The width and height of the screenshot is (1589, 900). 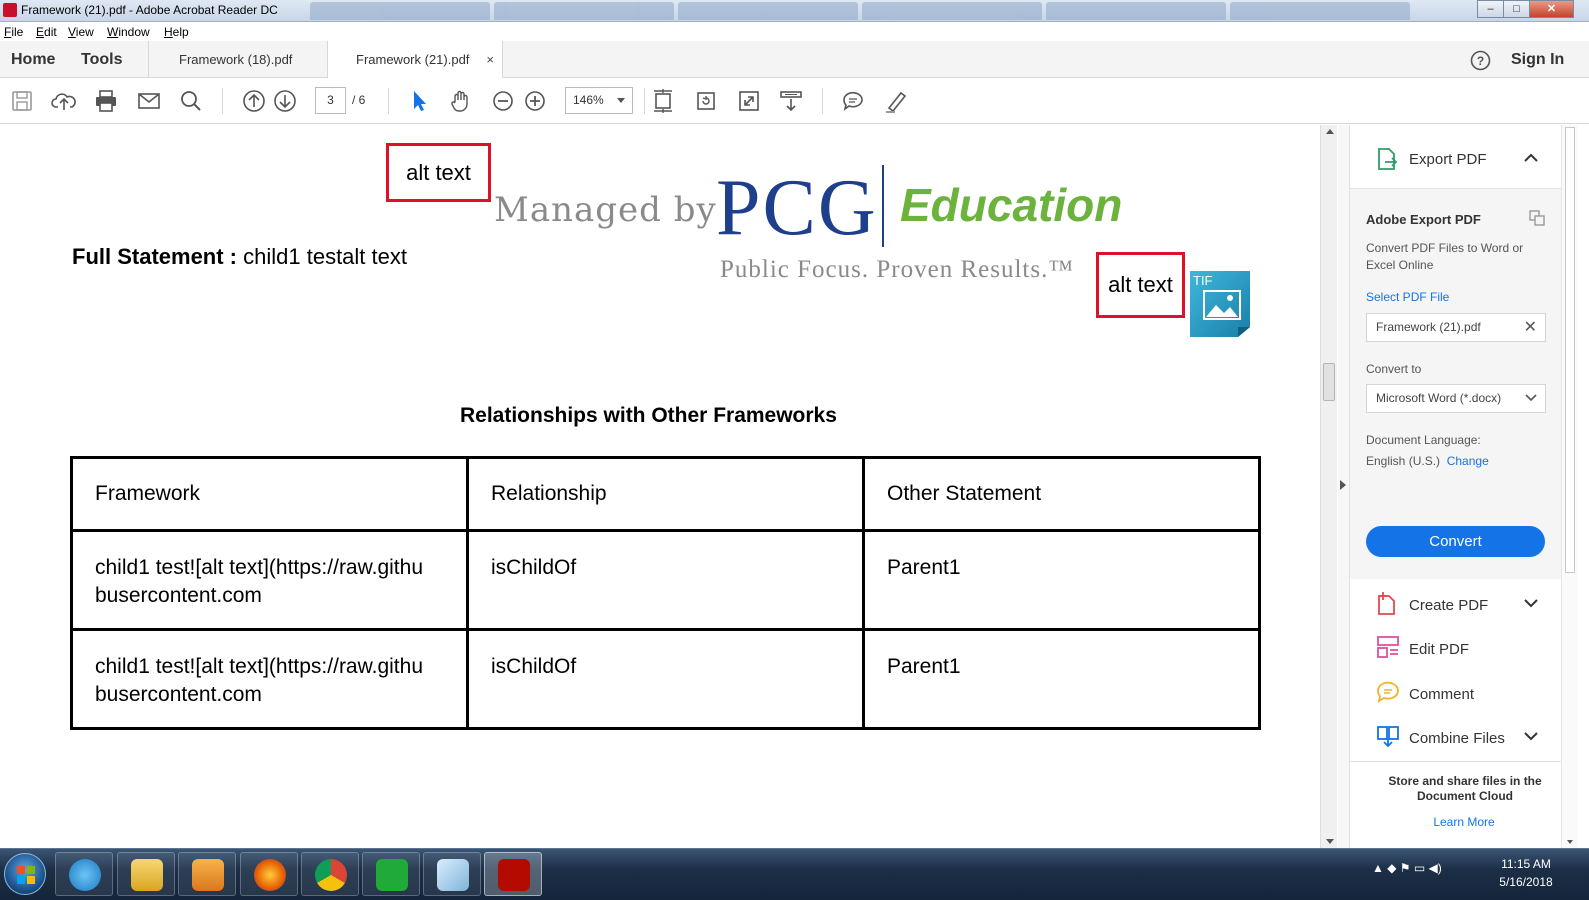 What do you see at coordinates (749, 101) in the screenshot?
I see `full-screen-icon` at bounding box center [749, 101].